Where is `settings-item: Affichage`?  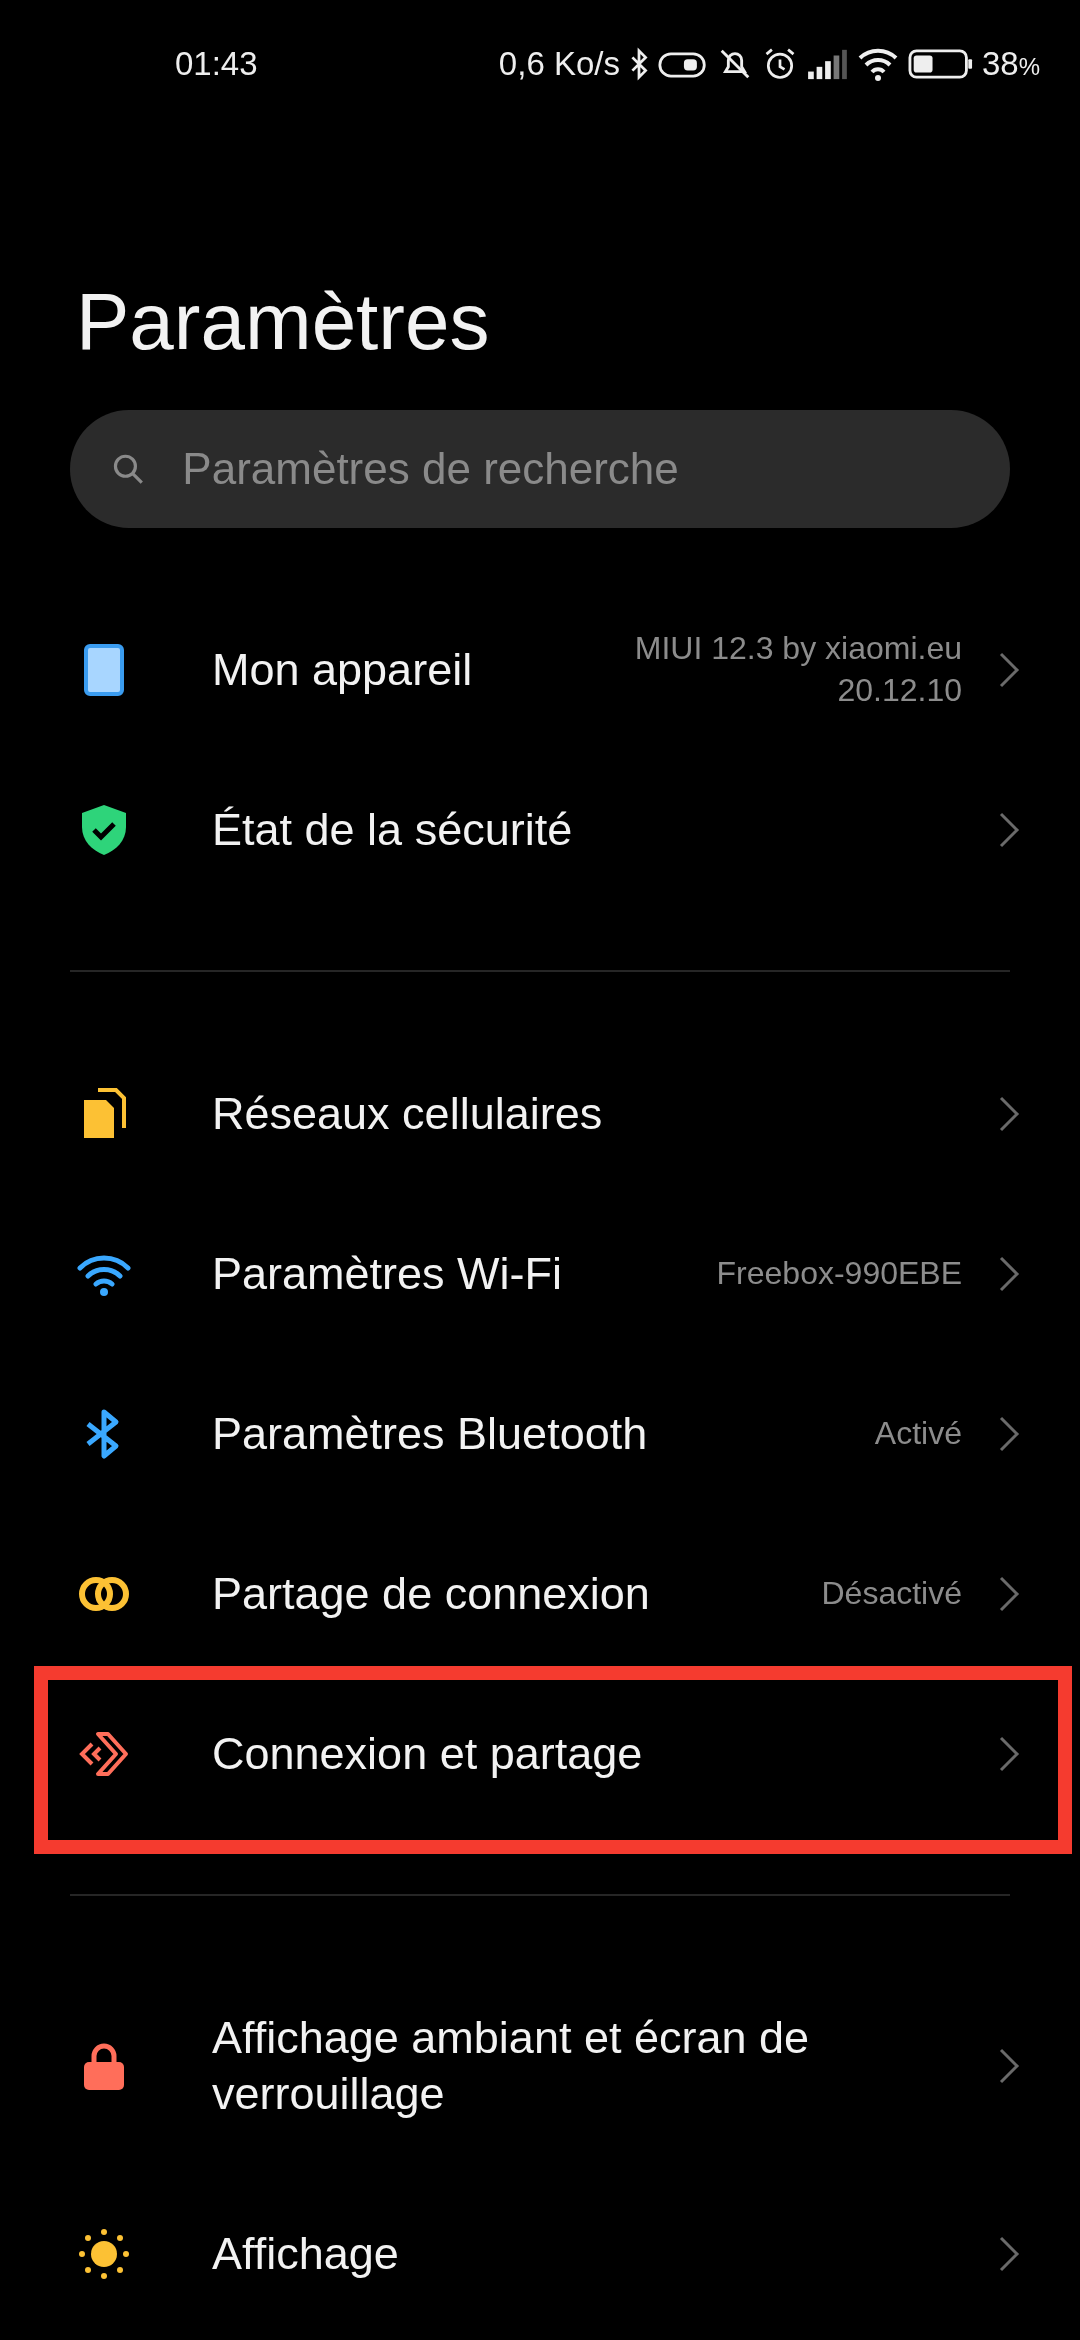
settings-item: Affichage is located at coordinates (540, 2254).